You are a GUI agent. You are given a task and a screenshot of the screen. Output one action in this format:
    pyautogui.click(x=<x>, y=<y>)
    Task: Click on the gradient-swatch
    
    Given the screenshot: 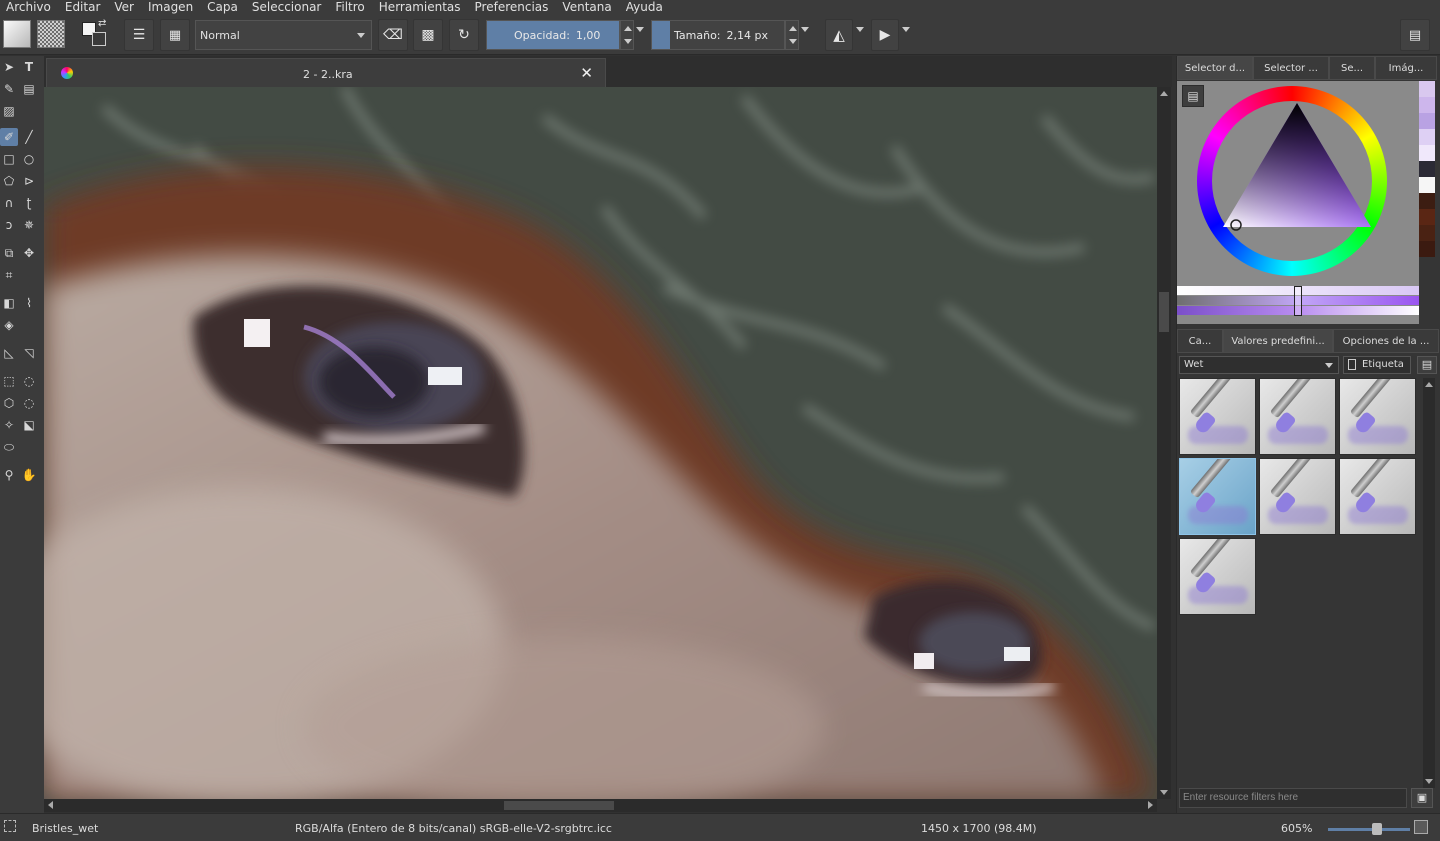 What is the action you would take?
    pyautogui.click(x=17, y=34)
    